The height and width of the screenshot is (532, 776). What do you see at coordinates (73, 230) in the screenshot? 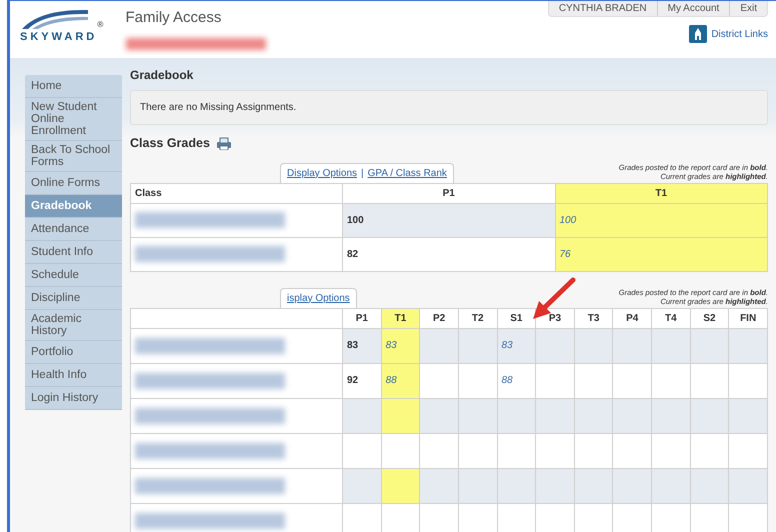
I see `sidebar-item: Attendance` at bounding box center [73, 230].